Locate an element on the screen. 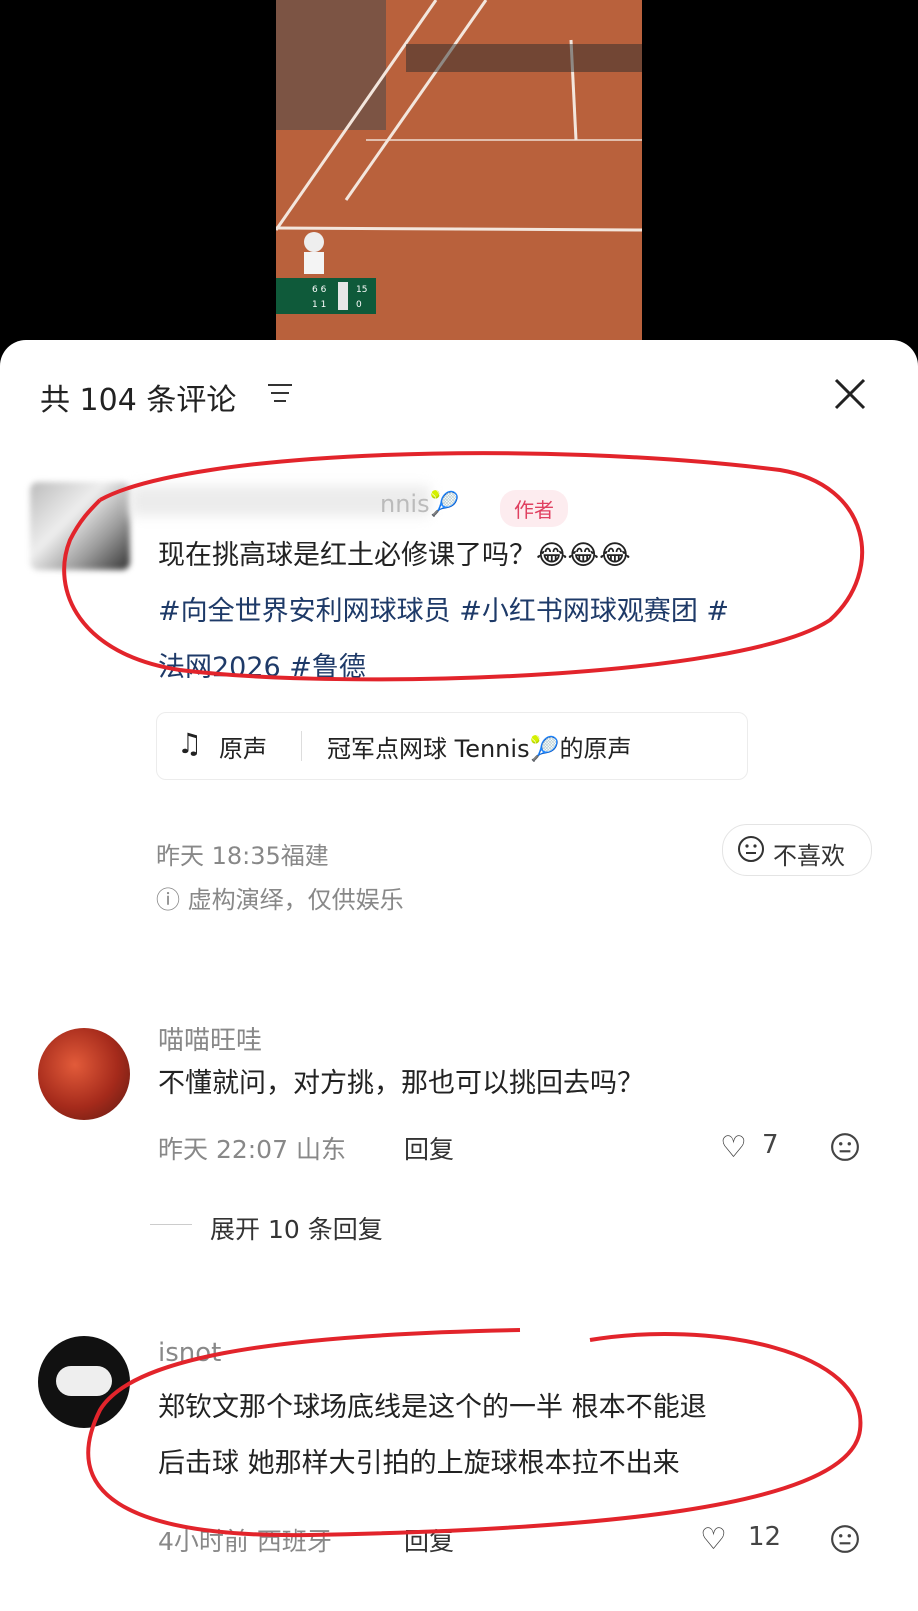  hashtags-line1: #向全世界安利网球球员 #小红书网球观赛团 # is located at coordinates (513, 612).